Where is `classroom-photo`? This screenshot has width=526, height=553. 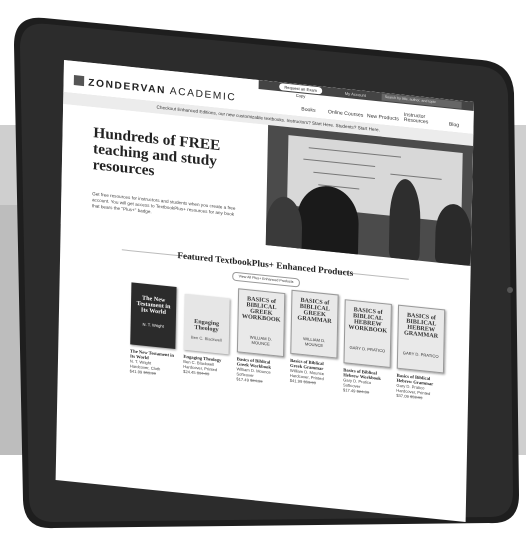
classroom-photo is located at coordinates (369, 195).